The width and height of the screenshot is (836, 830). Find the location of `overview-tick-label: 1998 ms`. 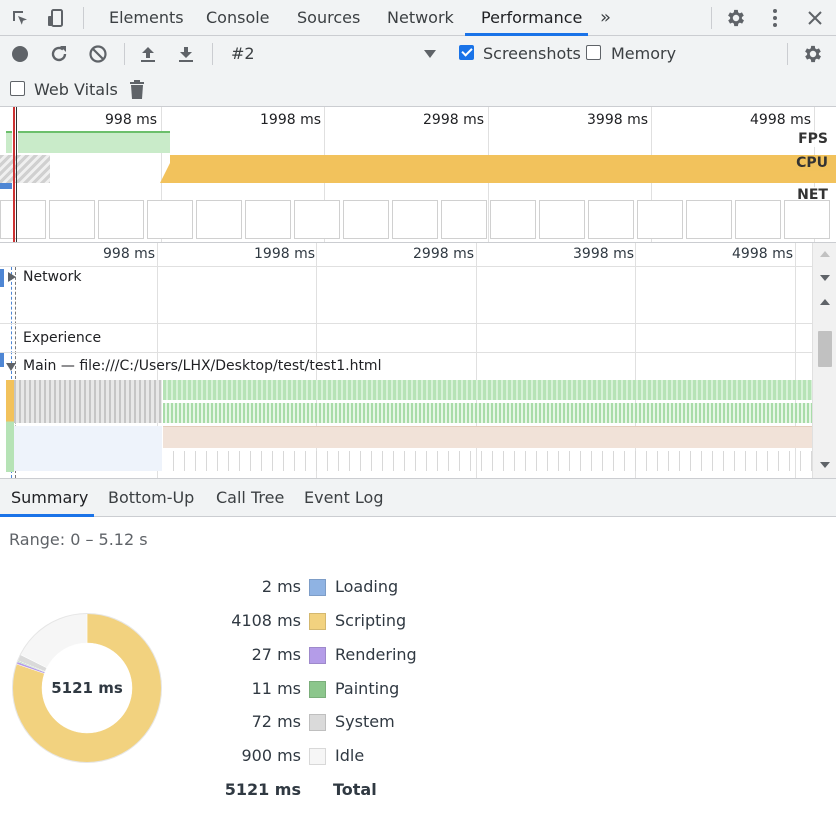

overview-tick-label: 1998 ms is located at coordinates (291, 120).